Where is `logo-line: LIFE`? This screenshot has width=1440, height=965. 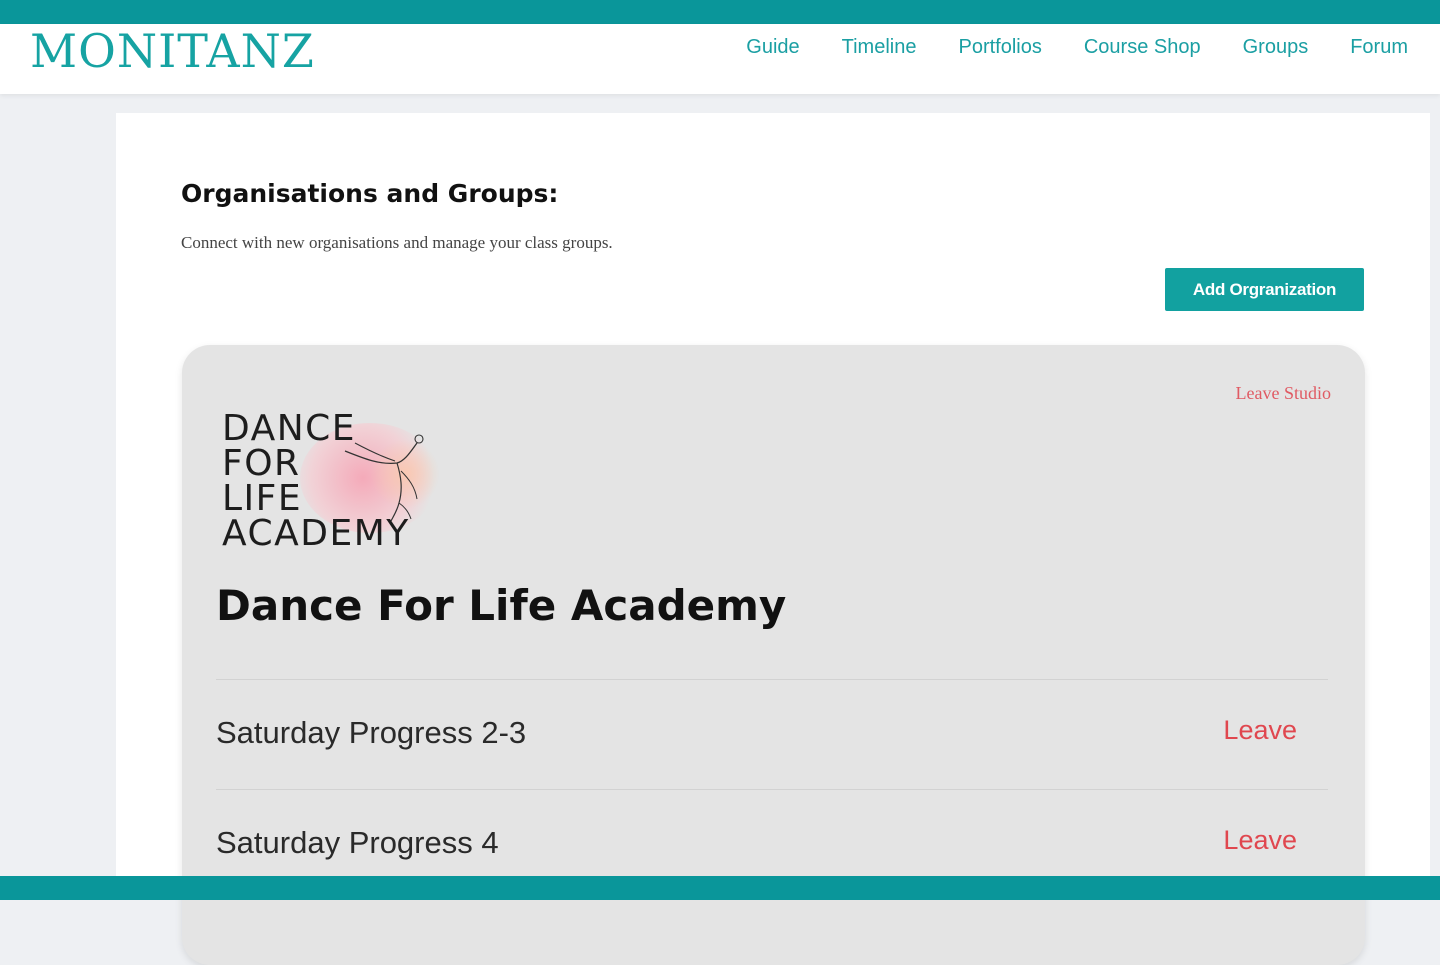
logo-line: LIFE is located at coordinates (262, 498).